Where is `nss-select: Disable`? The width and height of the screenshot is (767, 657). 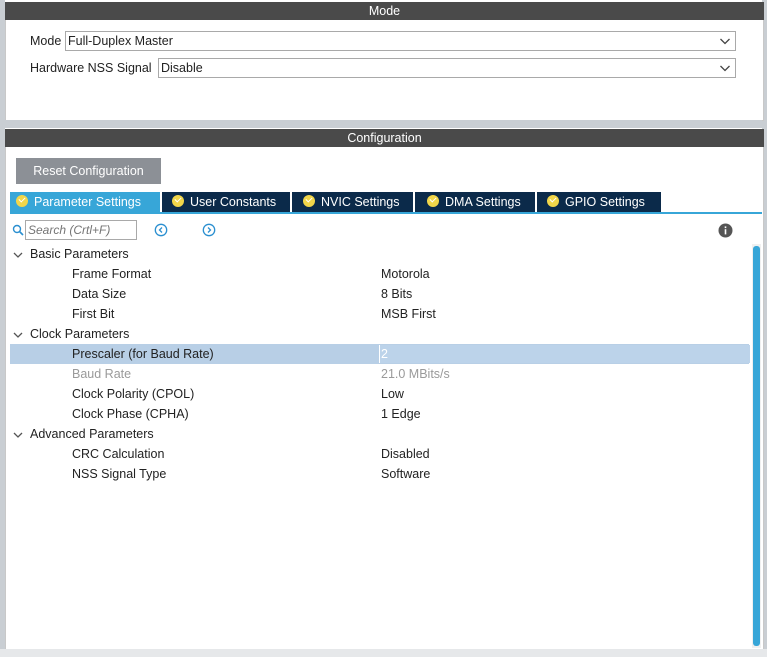 nss-select: Disable is located at coordinates (447, 68).